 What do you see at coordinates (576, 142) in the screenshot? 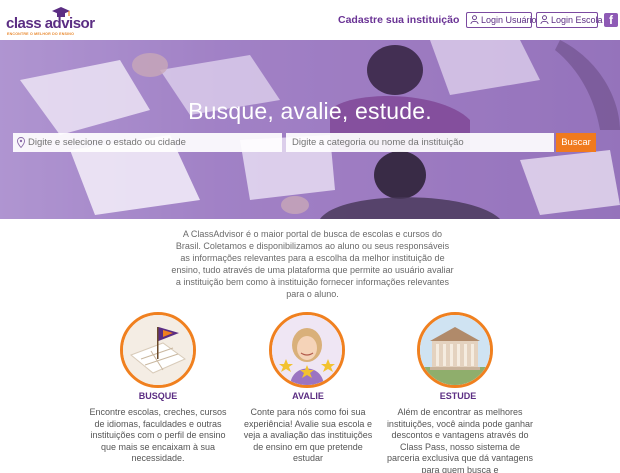
I see `search-button: Buscar` at bounding box center [576, 142].